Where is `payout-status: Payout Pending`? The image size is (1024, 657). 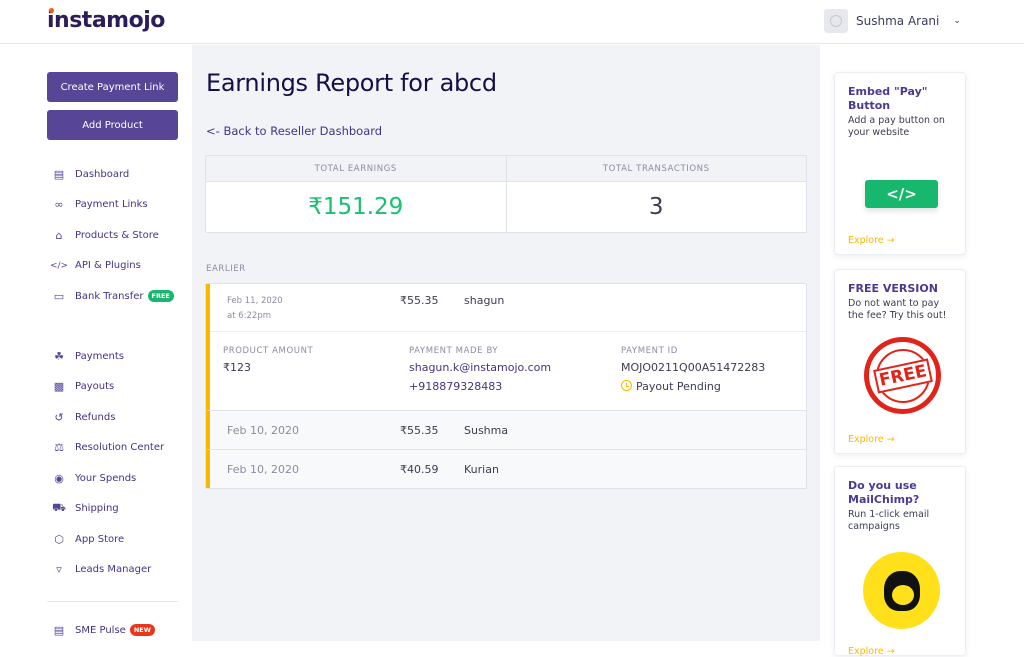 payout-status: Payout Pending is located at coordinates (693, 386).